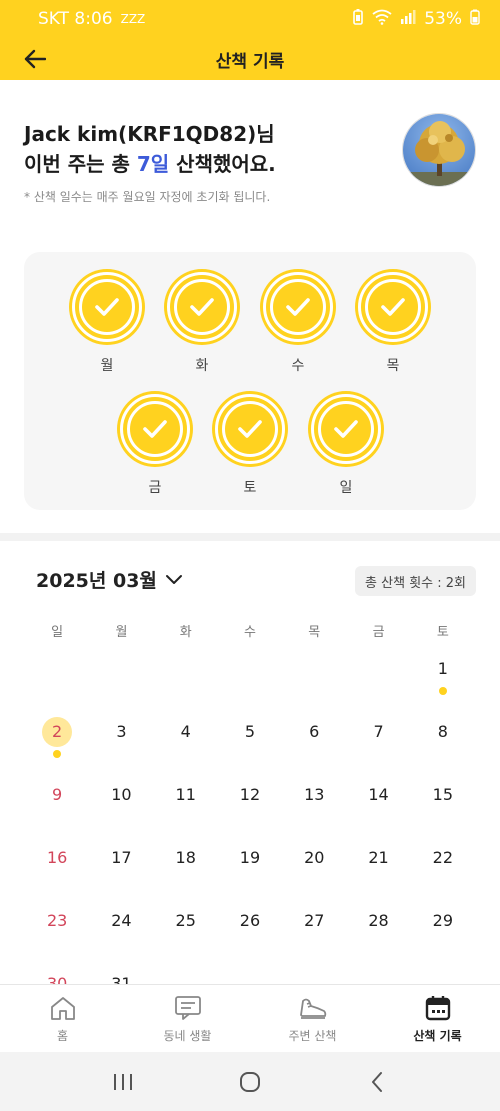  Describe the element at coordinates (250, 731) in the screenshot. I see `calendar-day-number: 5` at that location.